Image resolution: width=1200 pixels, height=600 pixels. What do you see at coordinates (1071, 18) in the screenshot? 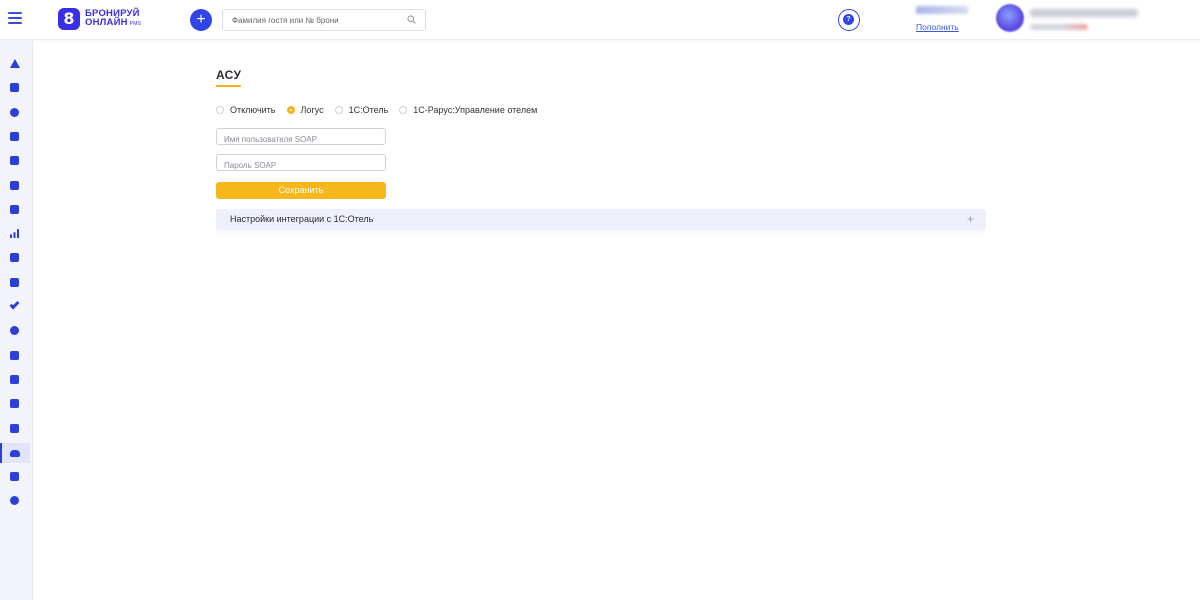
I see `user-profile` at bounding box center [1071, 18].